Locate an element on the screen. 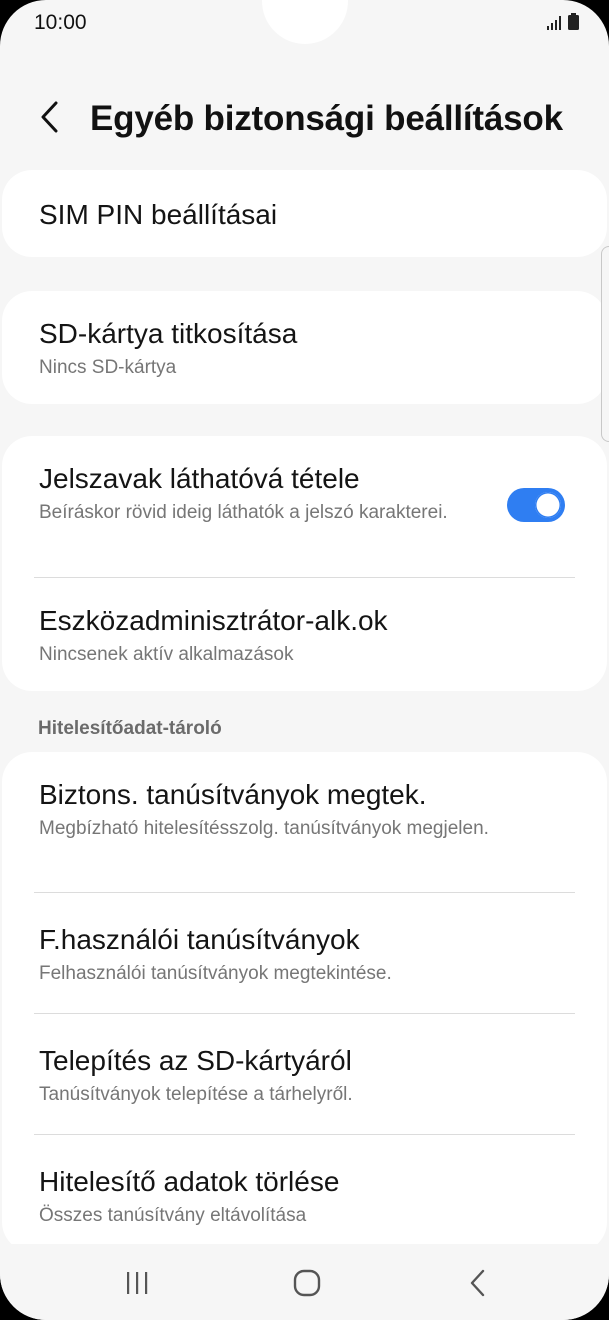 Image resolution: width=609 pixels, height=1320 pixels. sd-encrypt-card: SD-kártya titkosítása Nincs SD-kártya is located at coordinates (304, 347).